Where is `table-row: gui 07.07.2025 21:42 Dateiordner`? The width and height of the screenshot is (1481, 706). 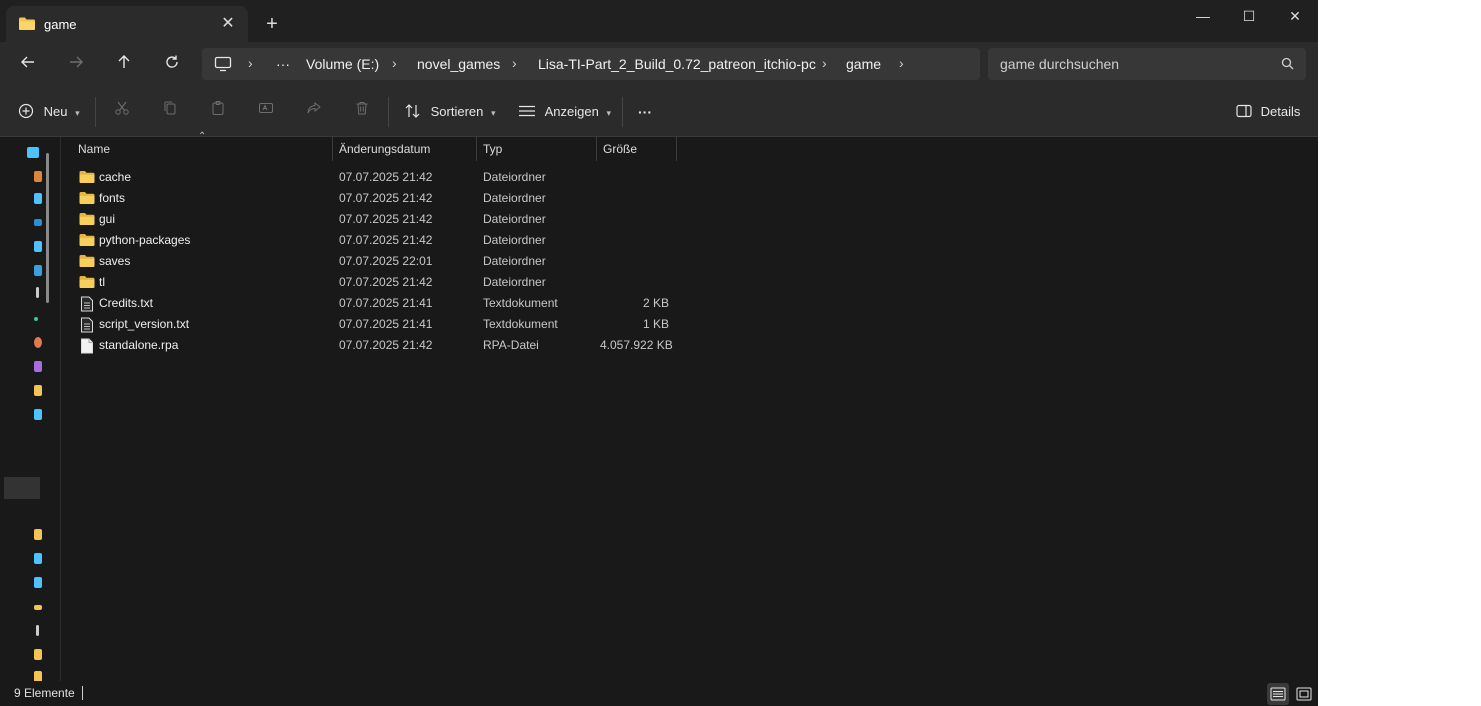 table-row: gui 07.07.2025 21:42 Dateiordner is located at coordinates (380, 219).